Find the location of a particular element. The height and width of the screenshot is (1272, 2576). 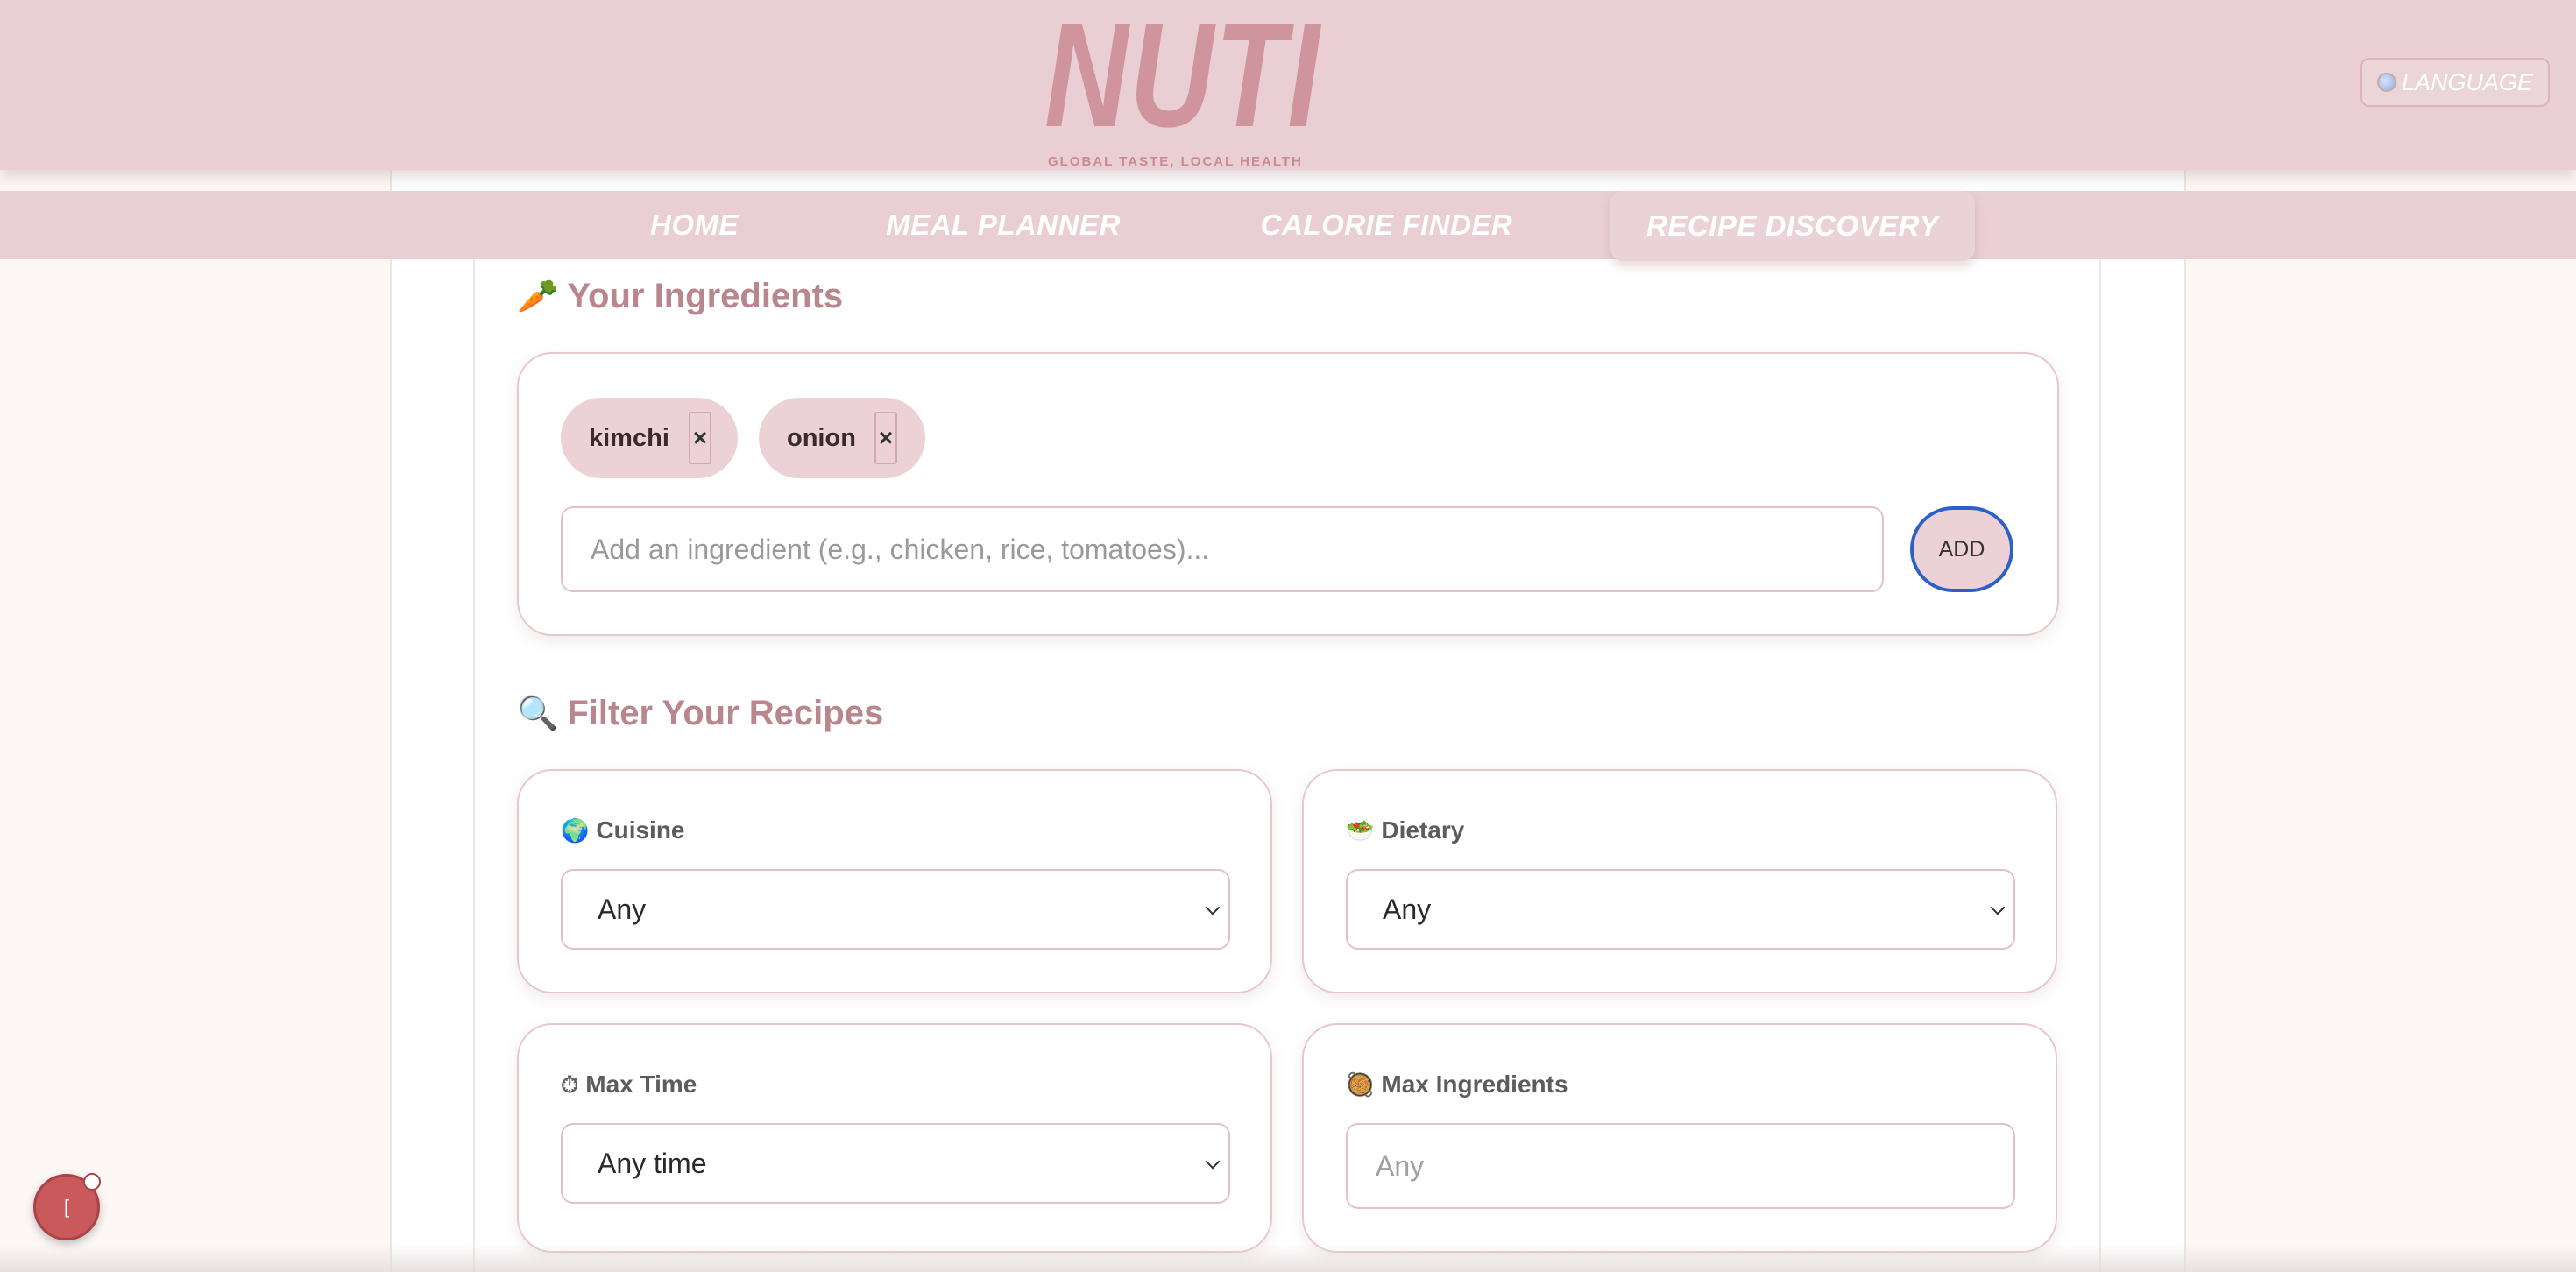

max-time-filter-card: ⏱ Max Time Any time is located at coordinates (894, 1138).